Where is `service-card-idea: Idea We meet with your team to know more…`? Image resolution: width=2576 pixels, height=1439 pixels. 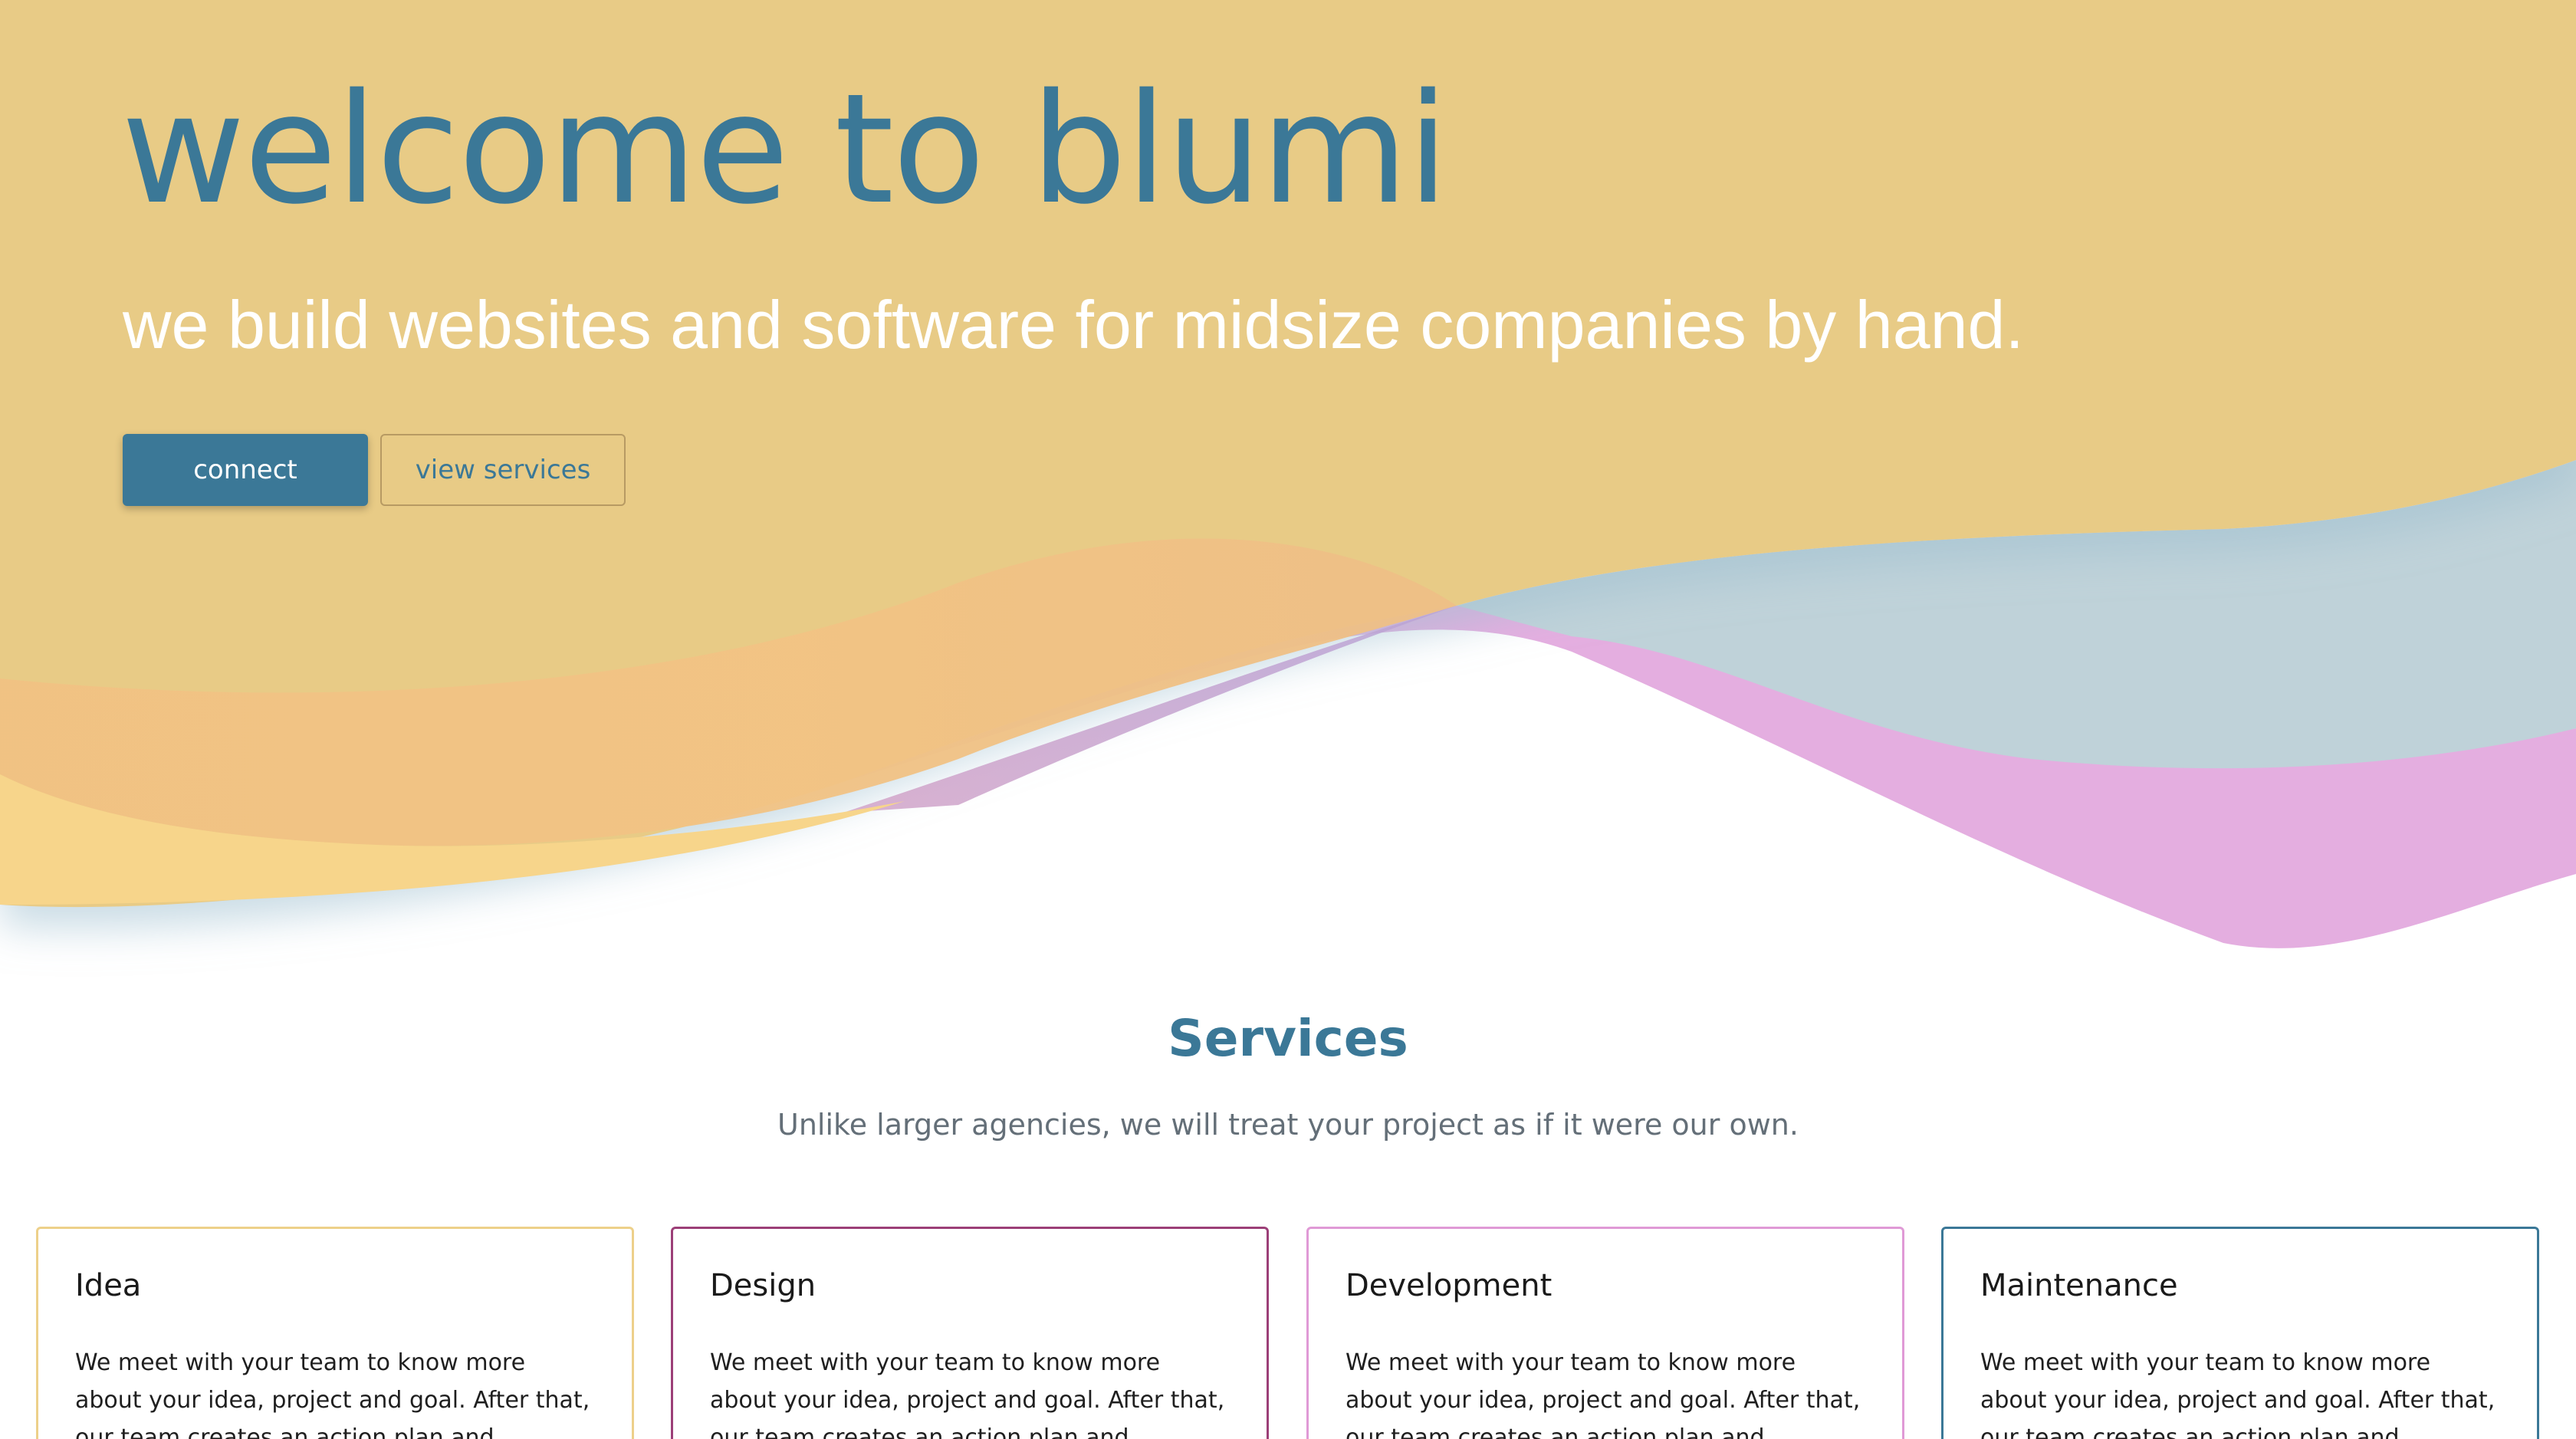
service-card-idea: Idea We meet with your team to know more… is located at coordinates (335, 1333).